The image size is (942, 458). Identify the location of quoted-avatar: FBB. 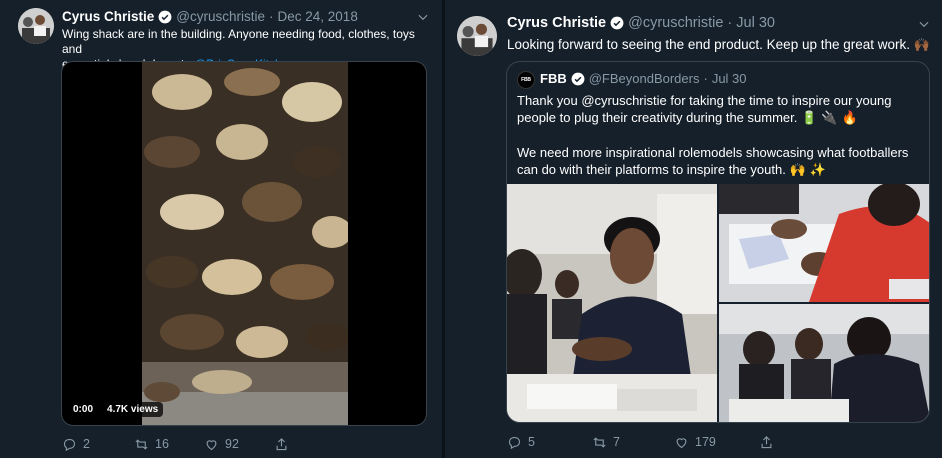
(526, 80).